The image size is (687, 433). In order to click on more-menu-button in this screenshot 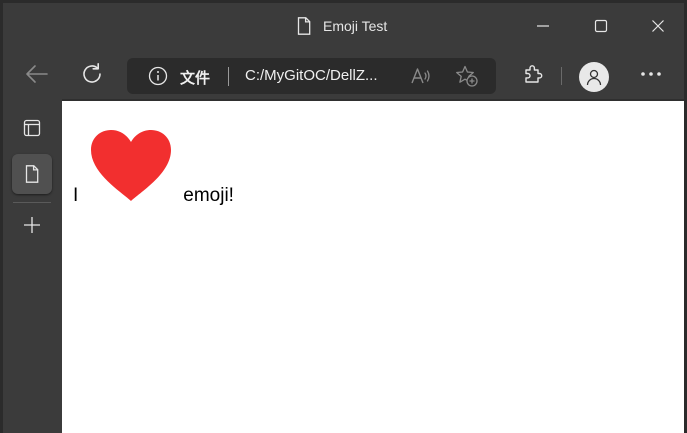, I will do `click(651, 74)`.